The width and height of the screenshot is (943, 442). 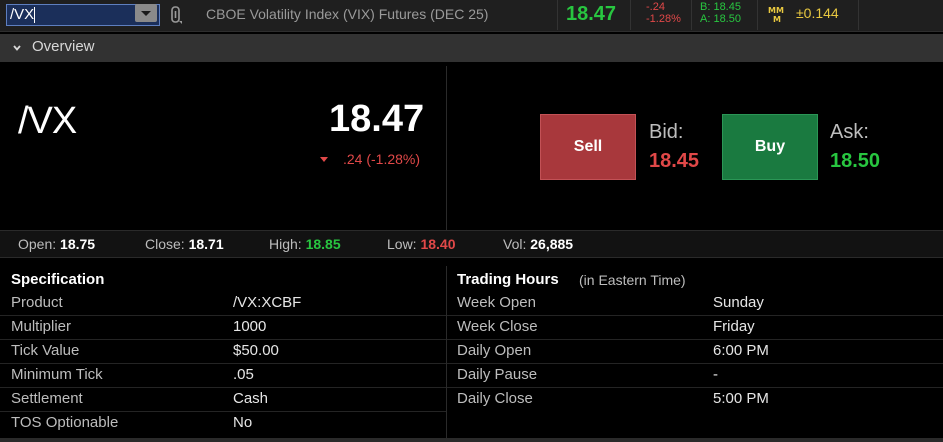 I want to click on market-maker-move: ±0.144, so click(x=817, y=13).